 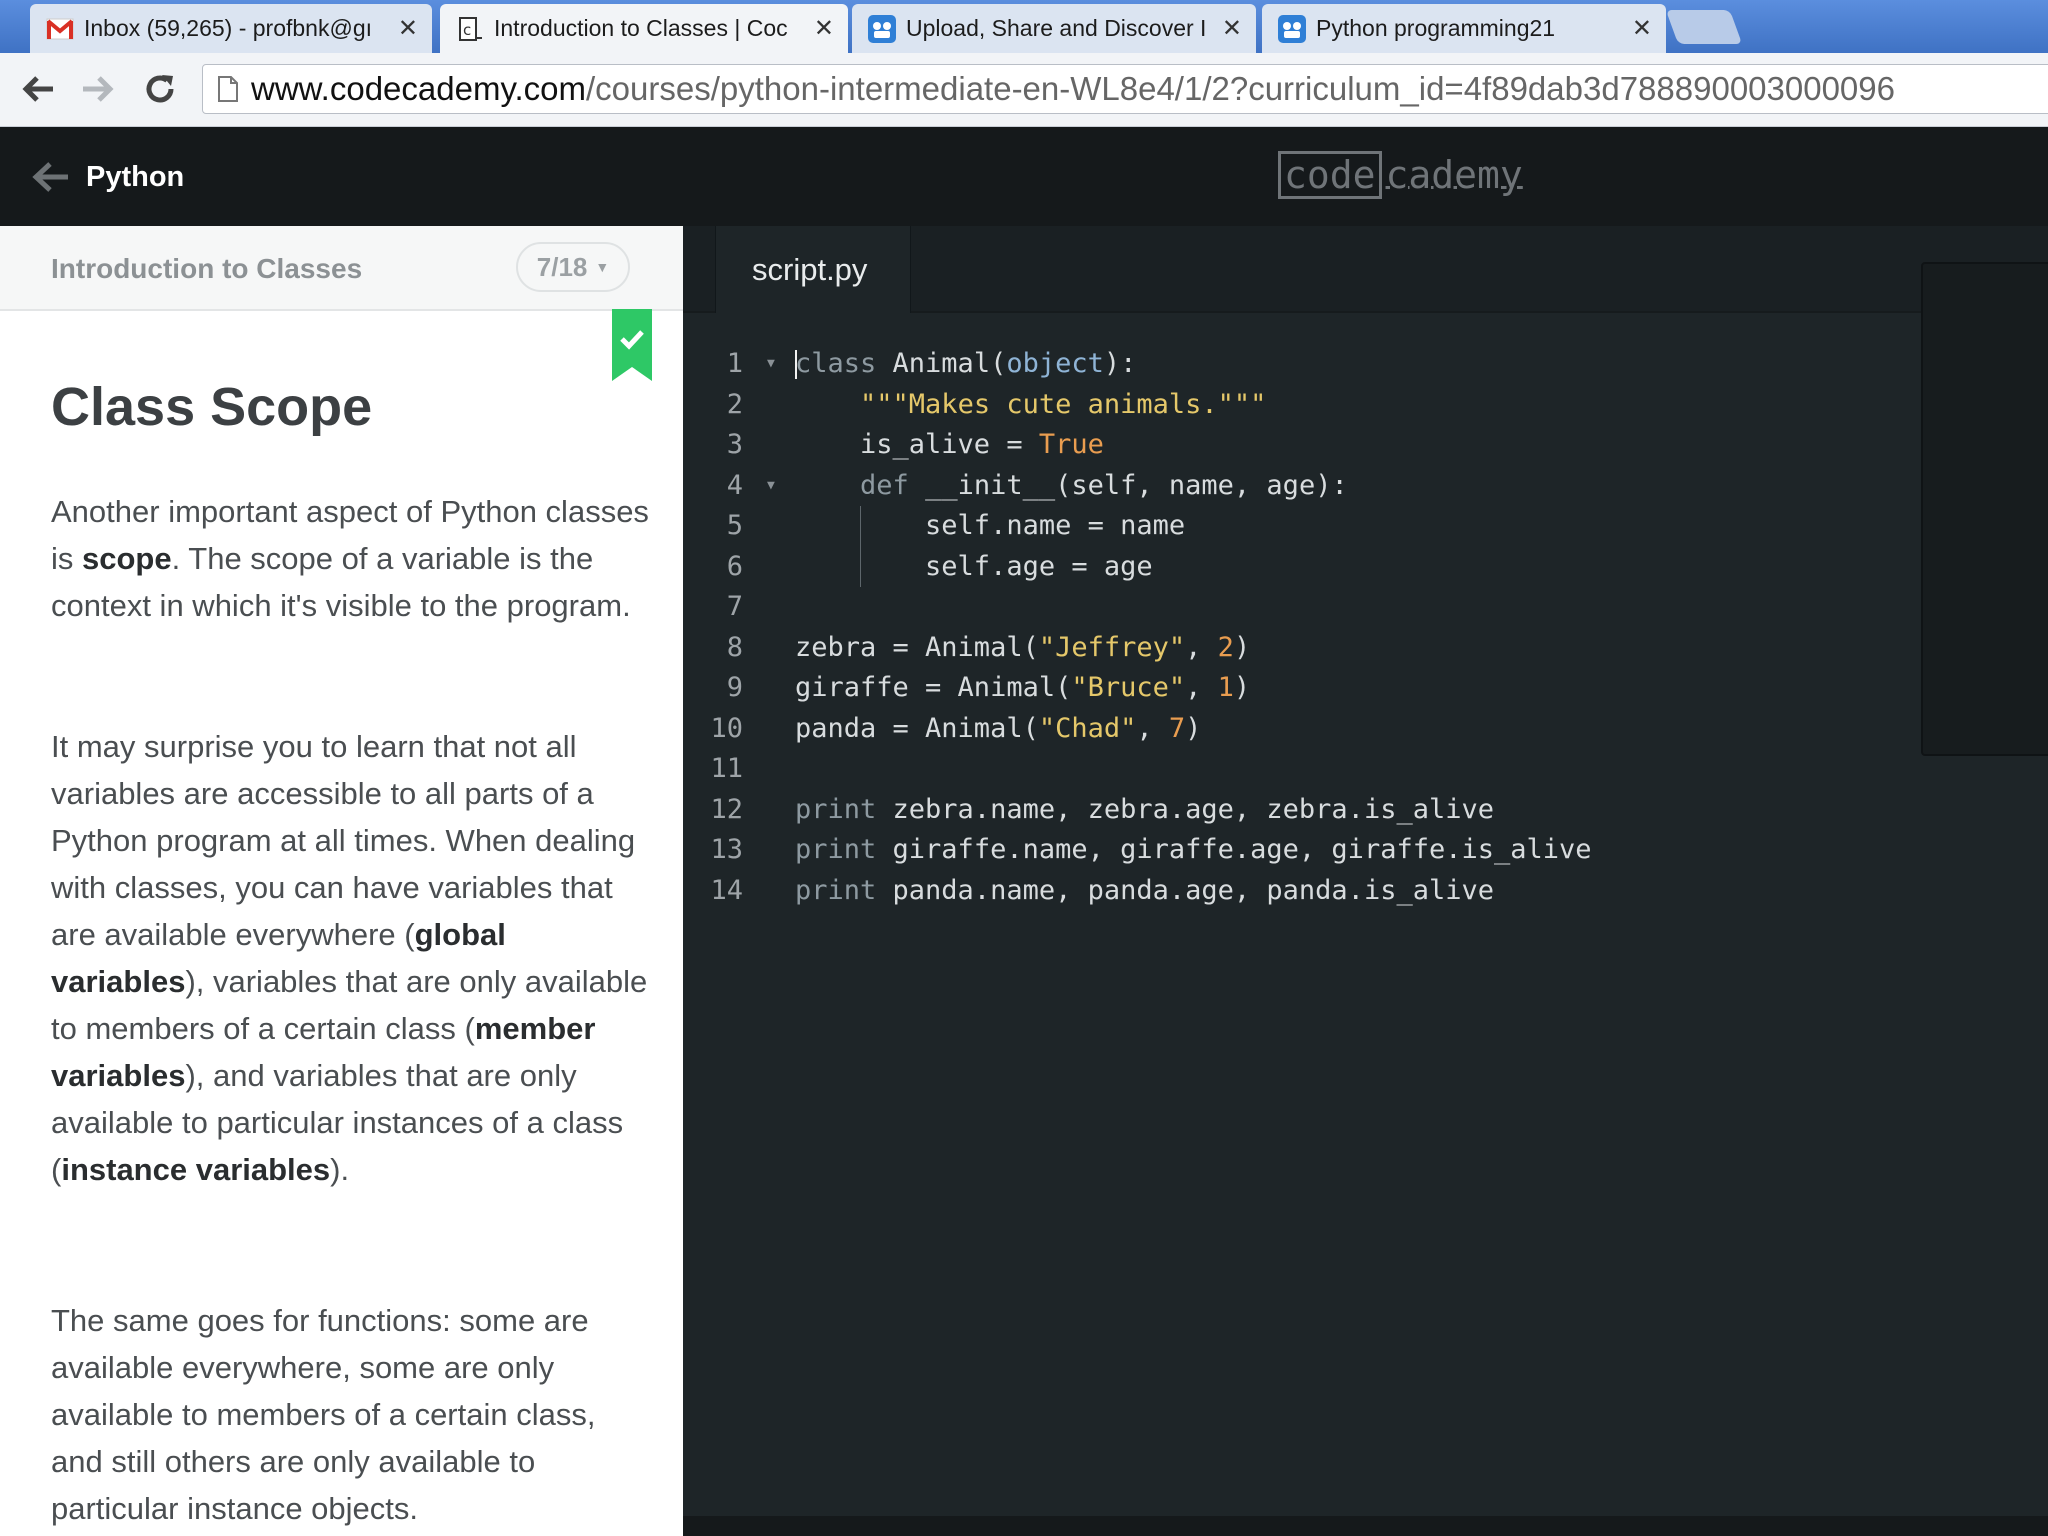 I want to click on codecademy-icon: c, so click(x=470, y=29).